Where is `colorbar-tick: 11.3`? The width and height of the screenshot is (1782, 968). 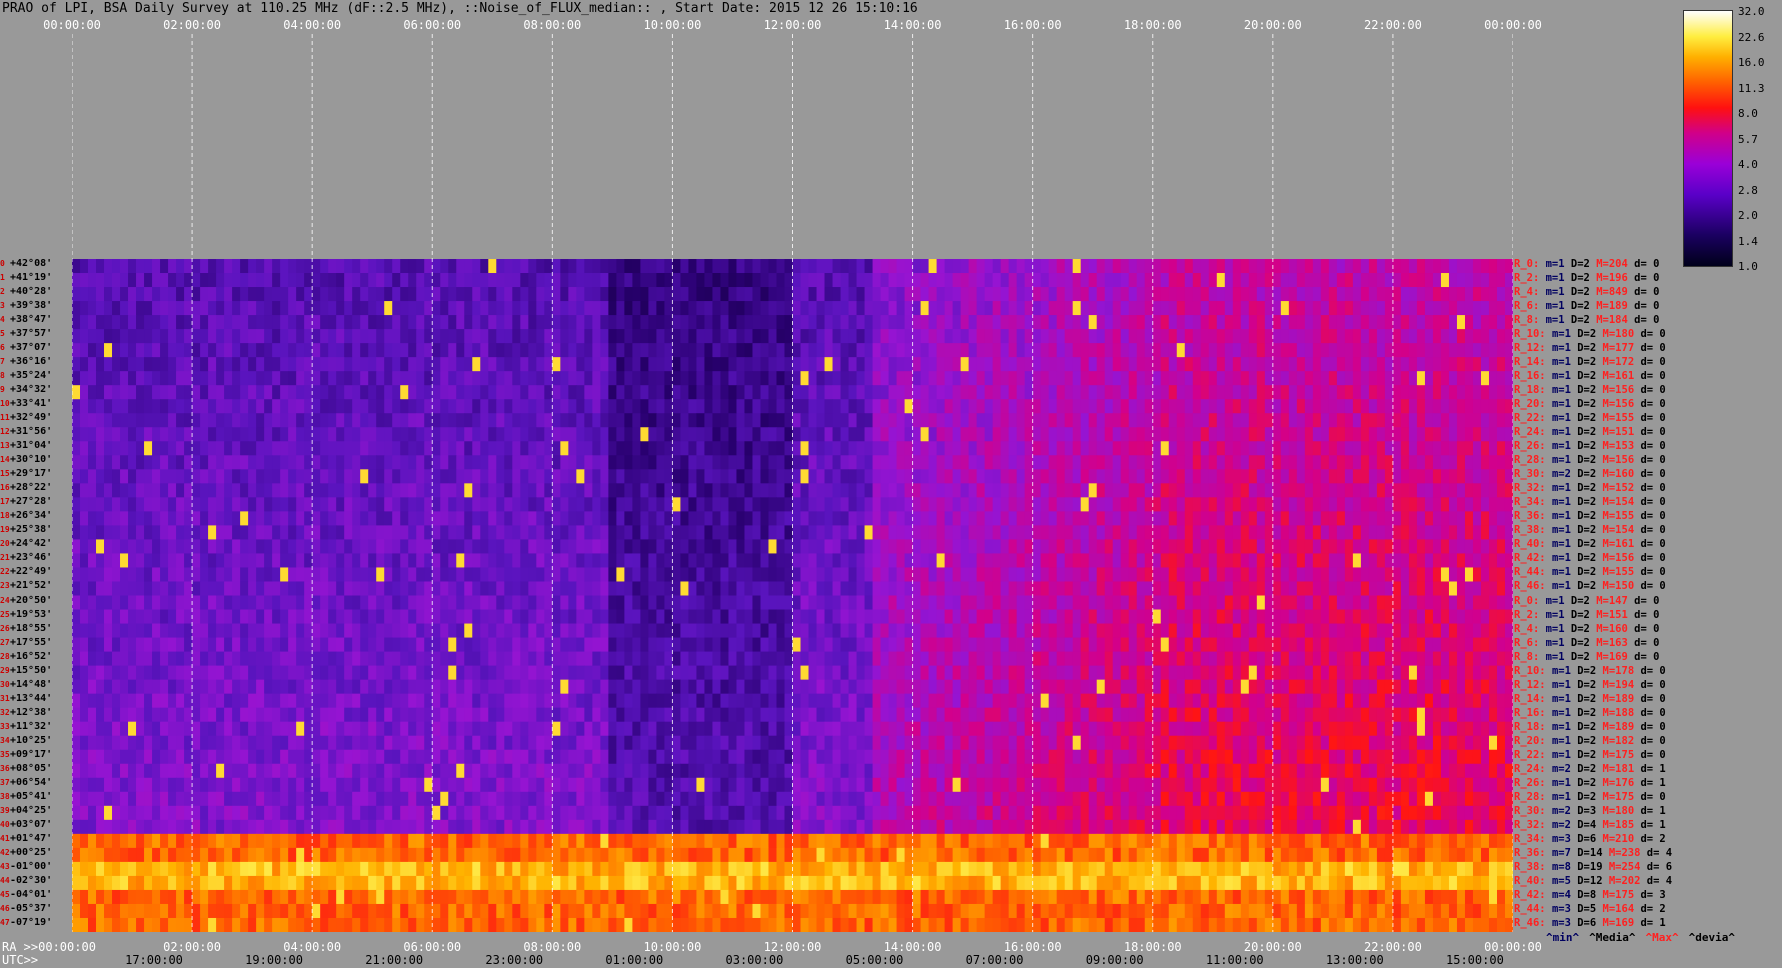
colorbar-tick: 11.3 is located at coordinates (1751, 88).